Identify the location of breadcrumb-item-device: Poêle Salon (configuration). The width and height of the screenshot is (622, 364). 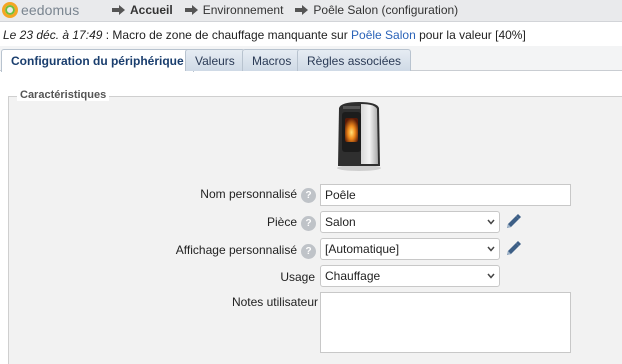
(376, 10).